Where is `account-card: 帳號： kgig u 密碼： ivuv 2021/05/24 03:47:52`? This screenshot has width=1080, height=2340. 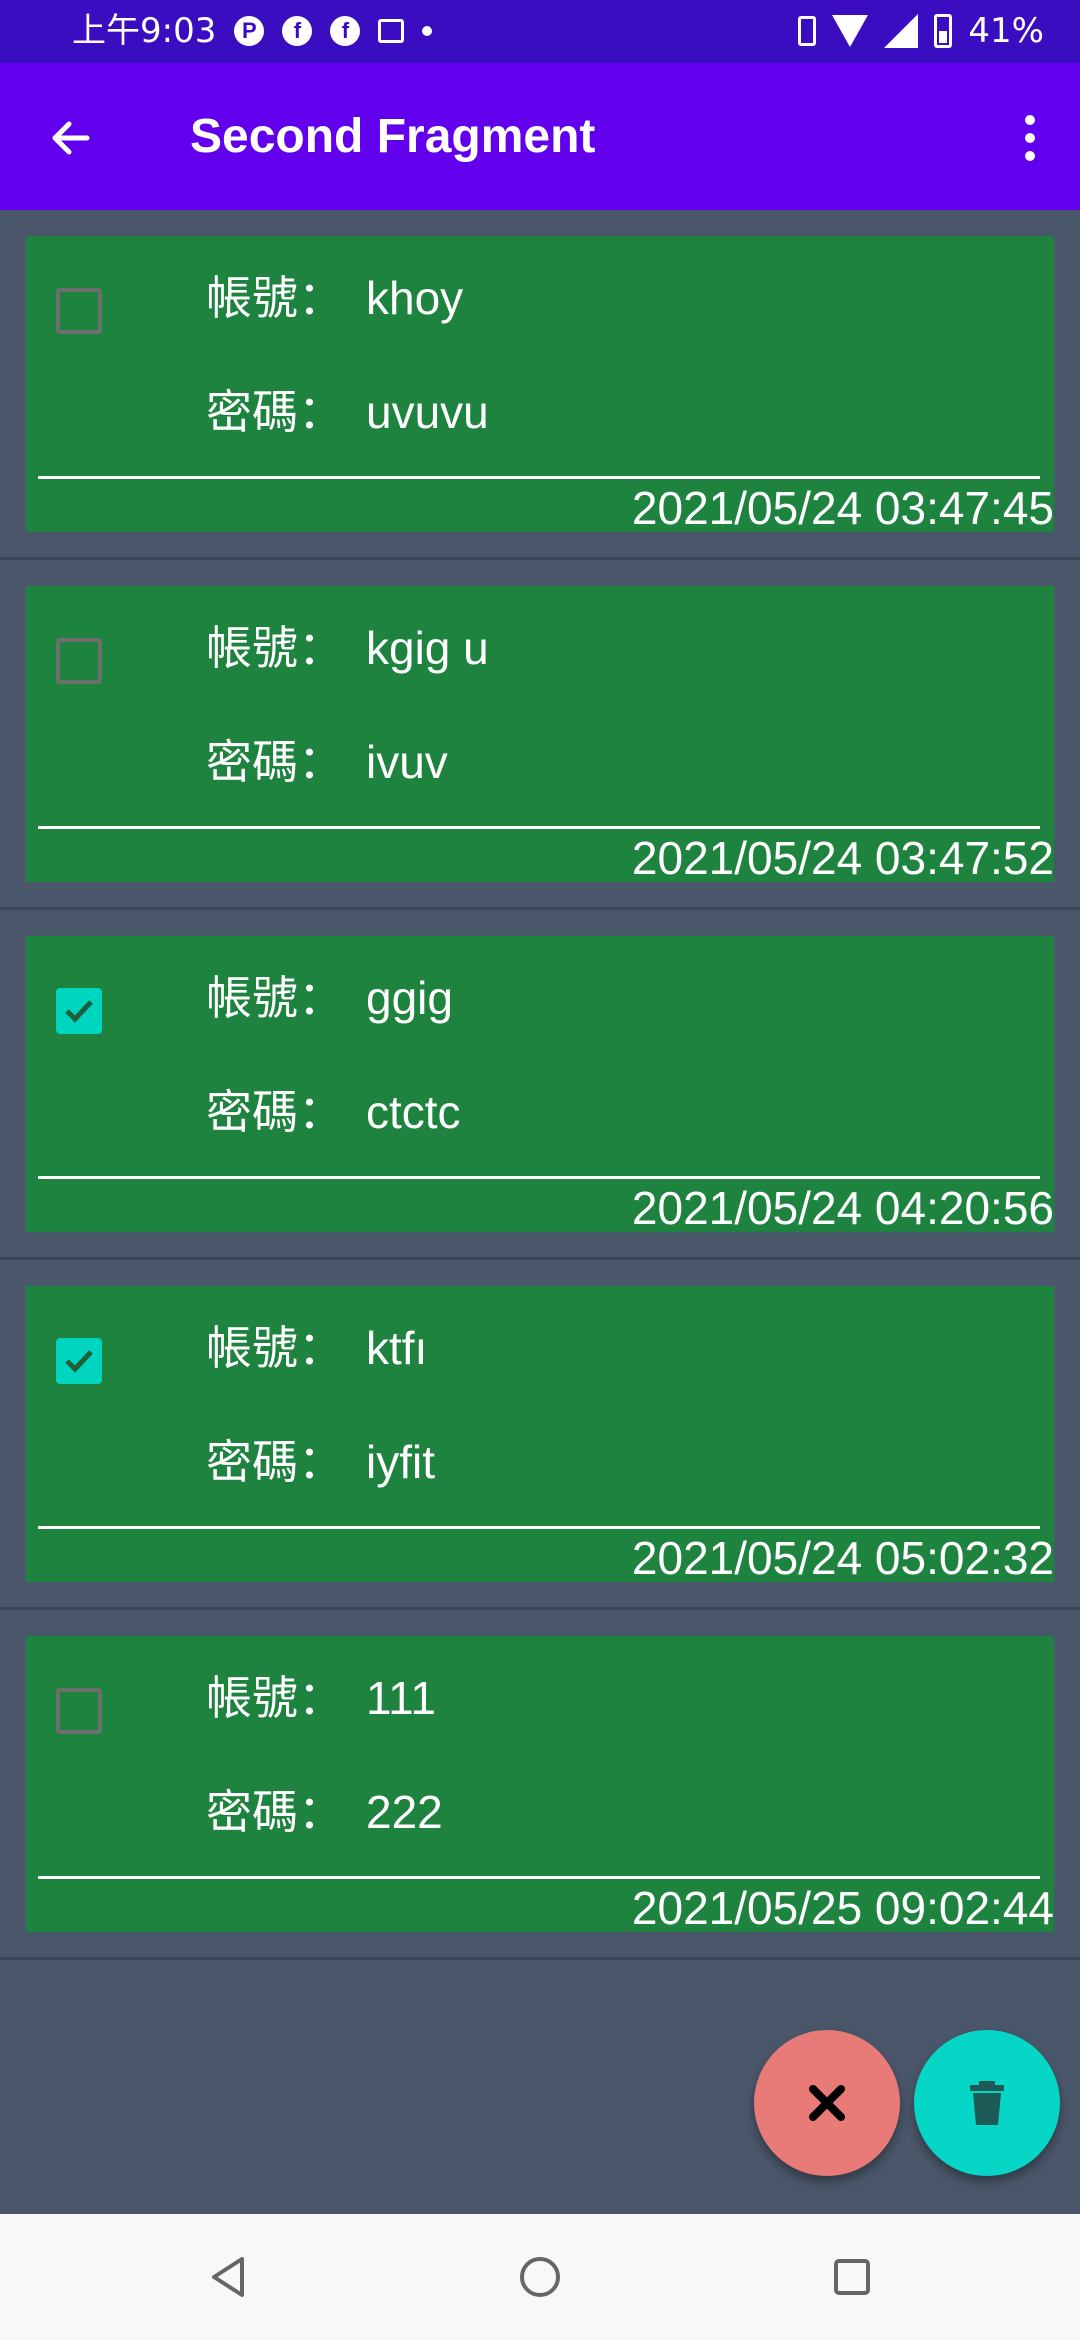
account-card: 帳號： kgig u 密碼： ivuv 2021/05/24 03:47:52 is located at coordinates (540, 735).